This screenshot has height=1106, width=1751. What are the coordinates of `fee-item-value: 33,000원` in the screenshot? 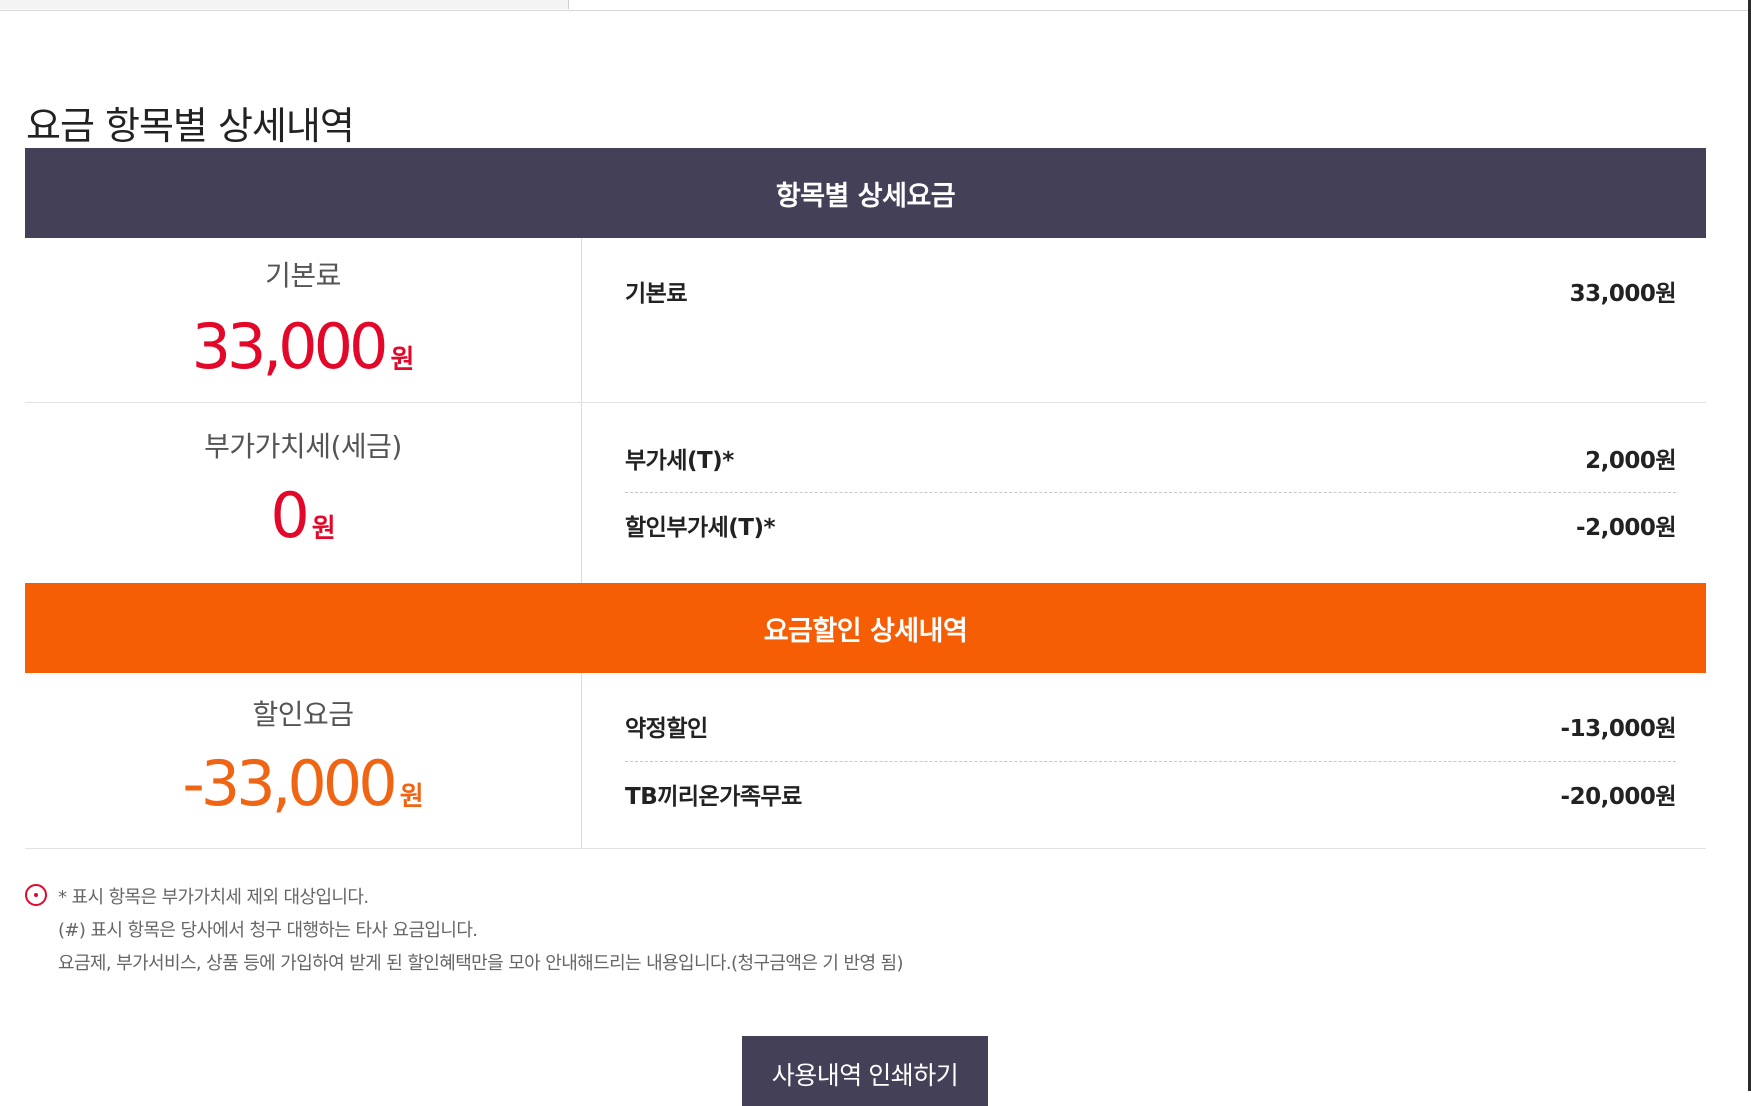 It's located at (1623, 294).